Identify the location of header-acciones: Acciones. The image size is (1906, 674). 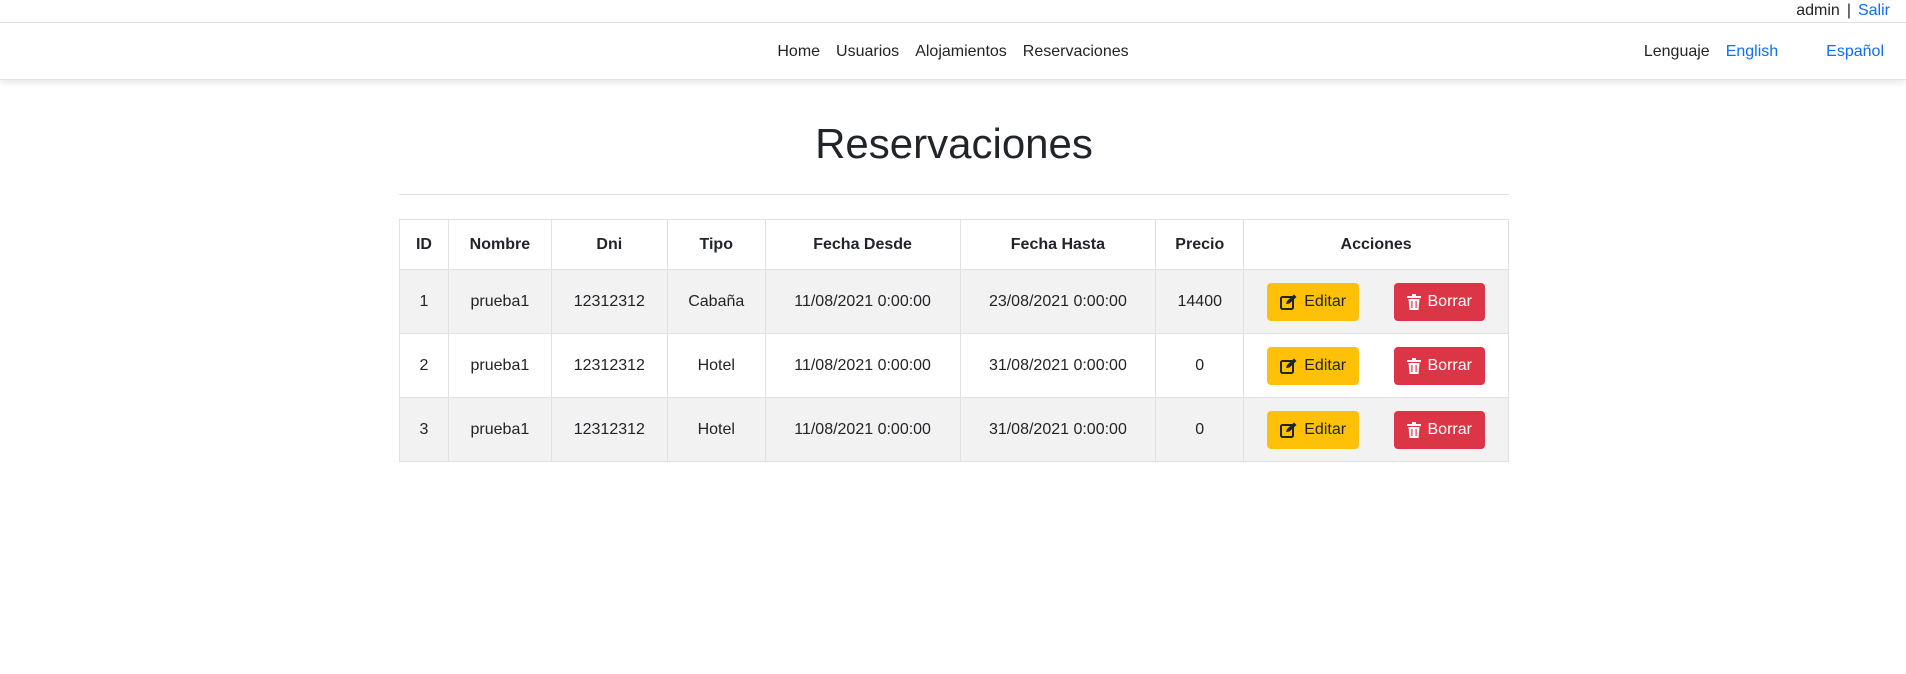
(1376, 244).